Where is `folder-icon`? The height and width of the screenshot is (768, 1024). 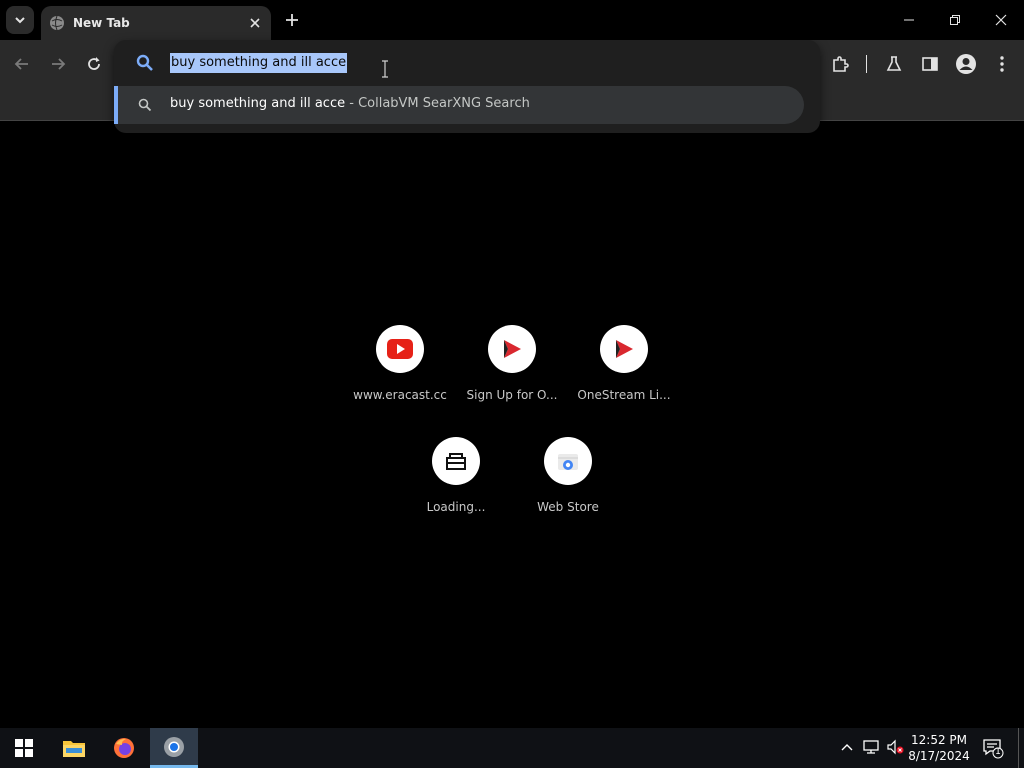
folder-icon is located at coordinates (74, 749).